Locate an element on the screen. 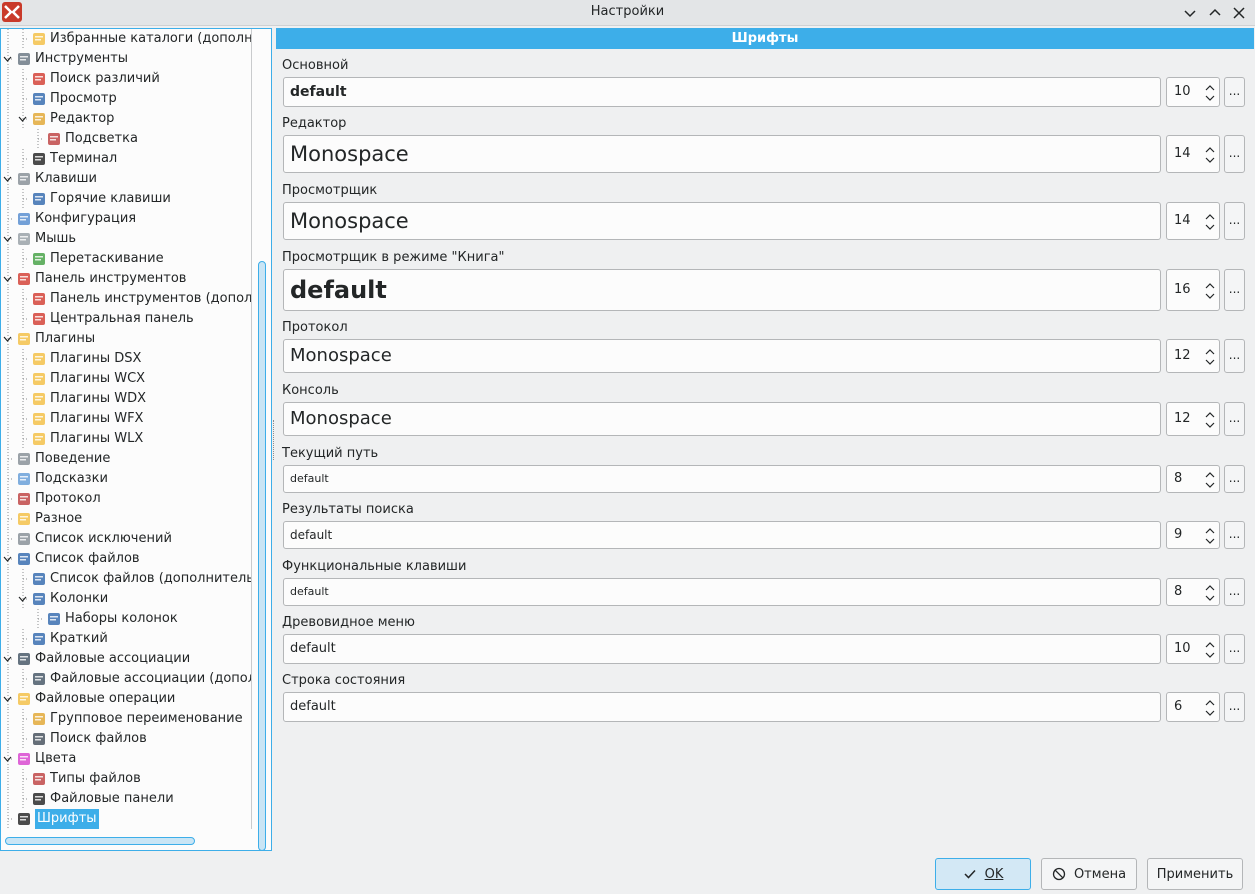  tree-item: Просмотр is located at coordinates (126, 99).